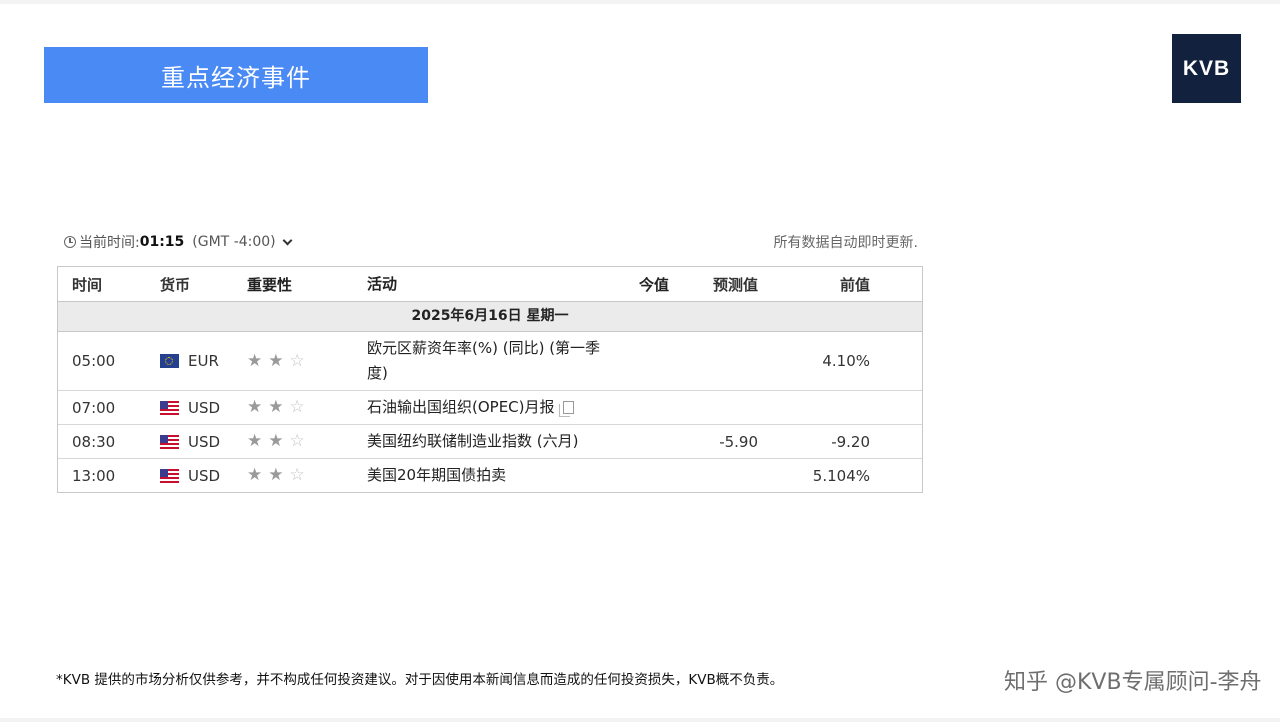 The image size is (1280, 722). What do you see at coordinates (94, 475) in the screenshot?
I see `event-time: 13:00` at bounding box center [94, 475].